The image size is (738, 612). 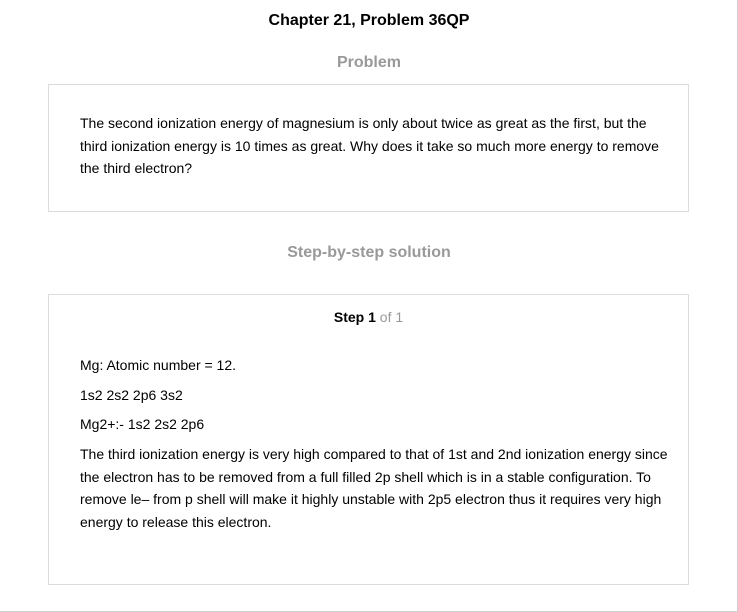 What do you see at coordinates (369, 252) in the screenshot?
I see `solution-heading: Step-by-step solution` at bounding box center [369, 252].